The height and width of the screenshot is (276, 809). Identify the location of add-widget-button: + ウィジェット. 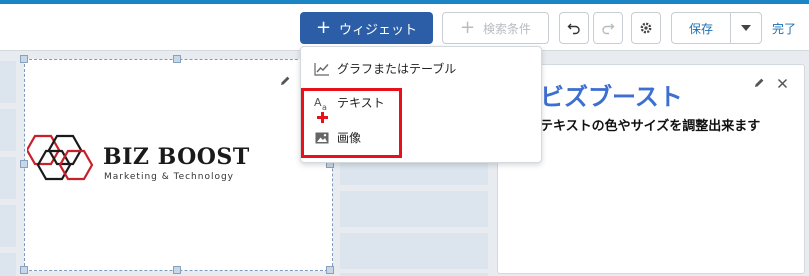
(366, 28).